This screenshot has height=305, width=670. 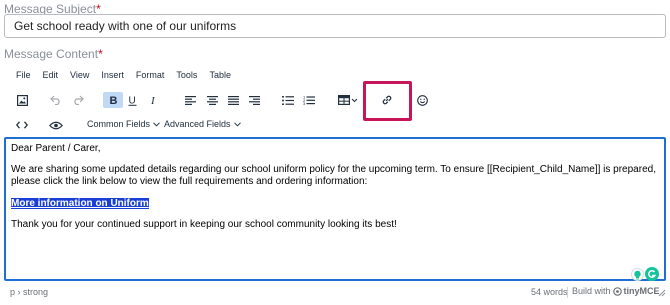 What do you see at coordinates (309, 100) in the screenshot?
I see `numbered-list-icon: 123` at bounding box center [309, 100].